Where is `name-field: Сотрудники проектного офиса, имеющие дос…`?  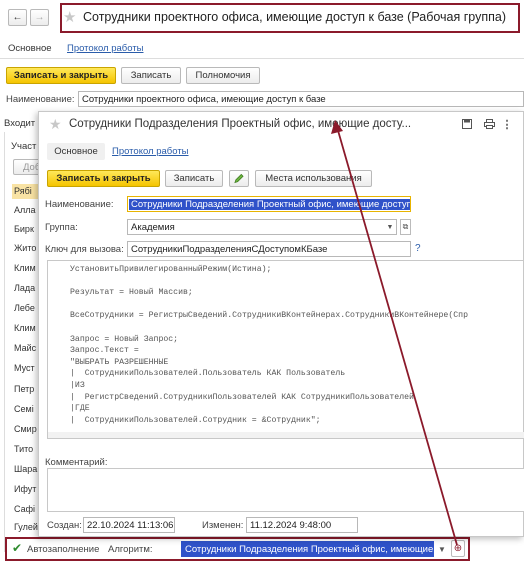
name-field: Сотрудники проектного офиса, имеющие дос… is located at coordinates (301, 99).